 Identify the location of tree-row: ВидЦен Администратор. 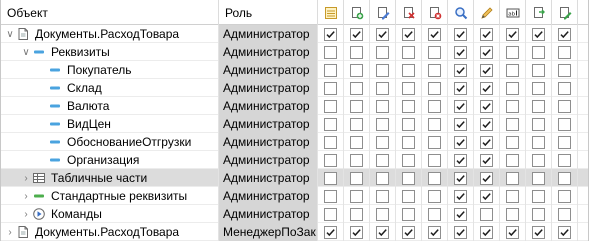
(294, 124).